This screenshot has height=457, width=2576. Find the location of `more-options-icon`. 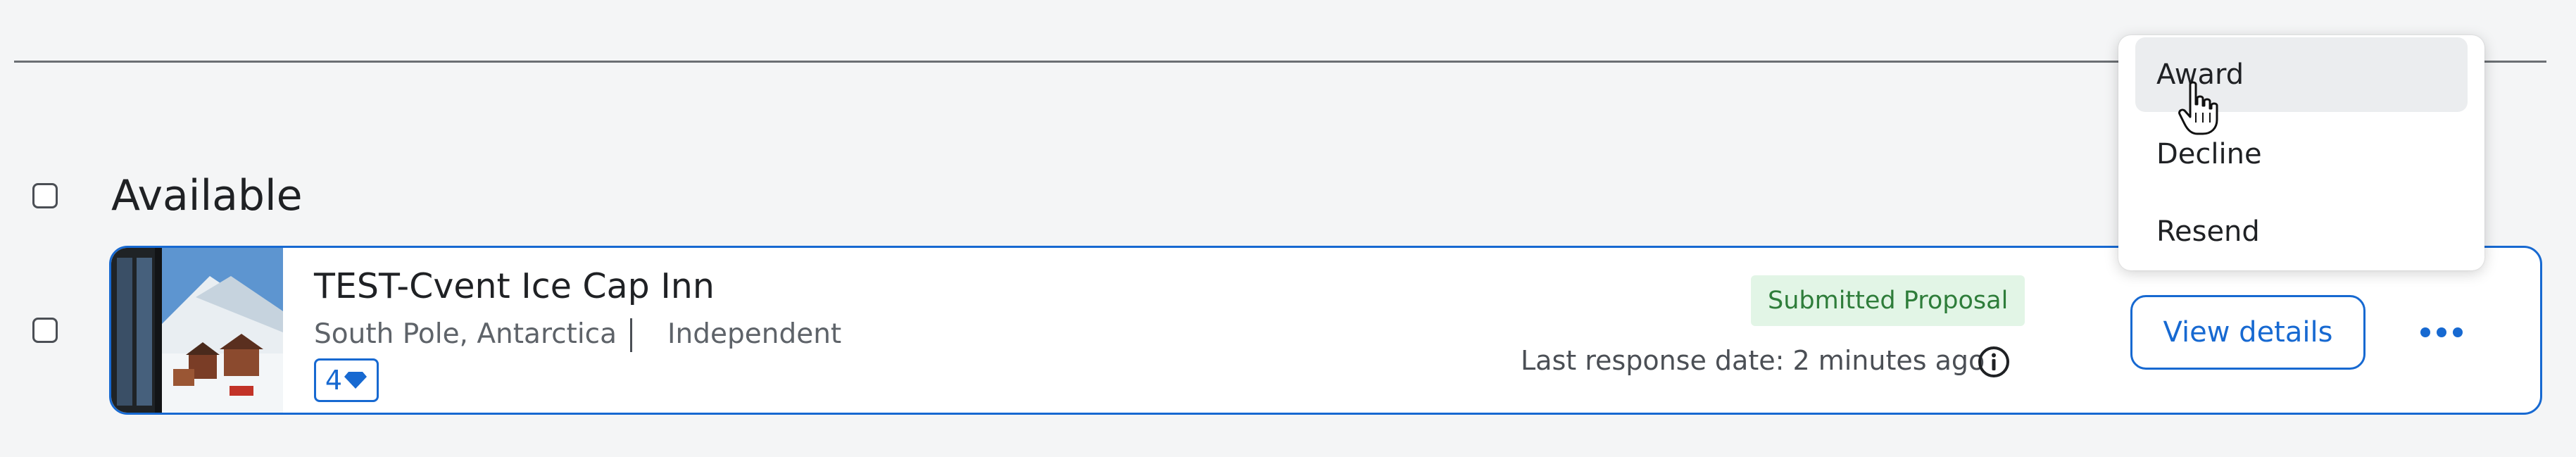

more-options-icon is located at coordinates (2441, 332).